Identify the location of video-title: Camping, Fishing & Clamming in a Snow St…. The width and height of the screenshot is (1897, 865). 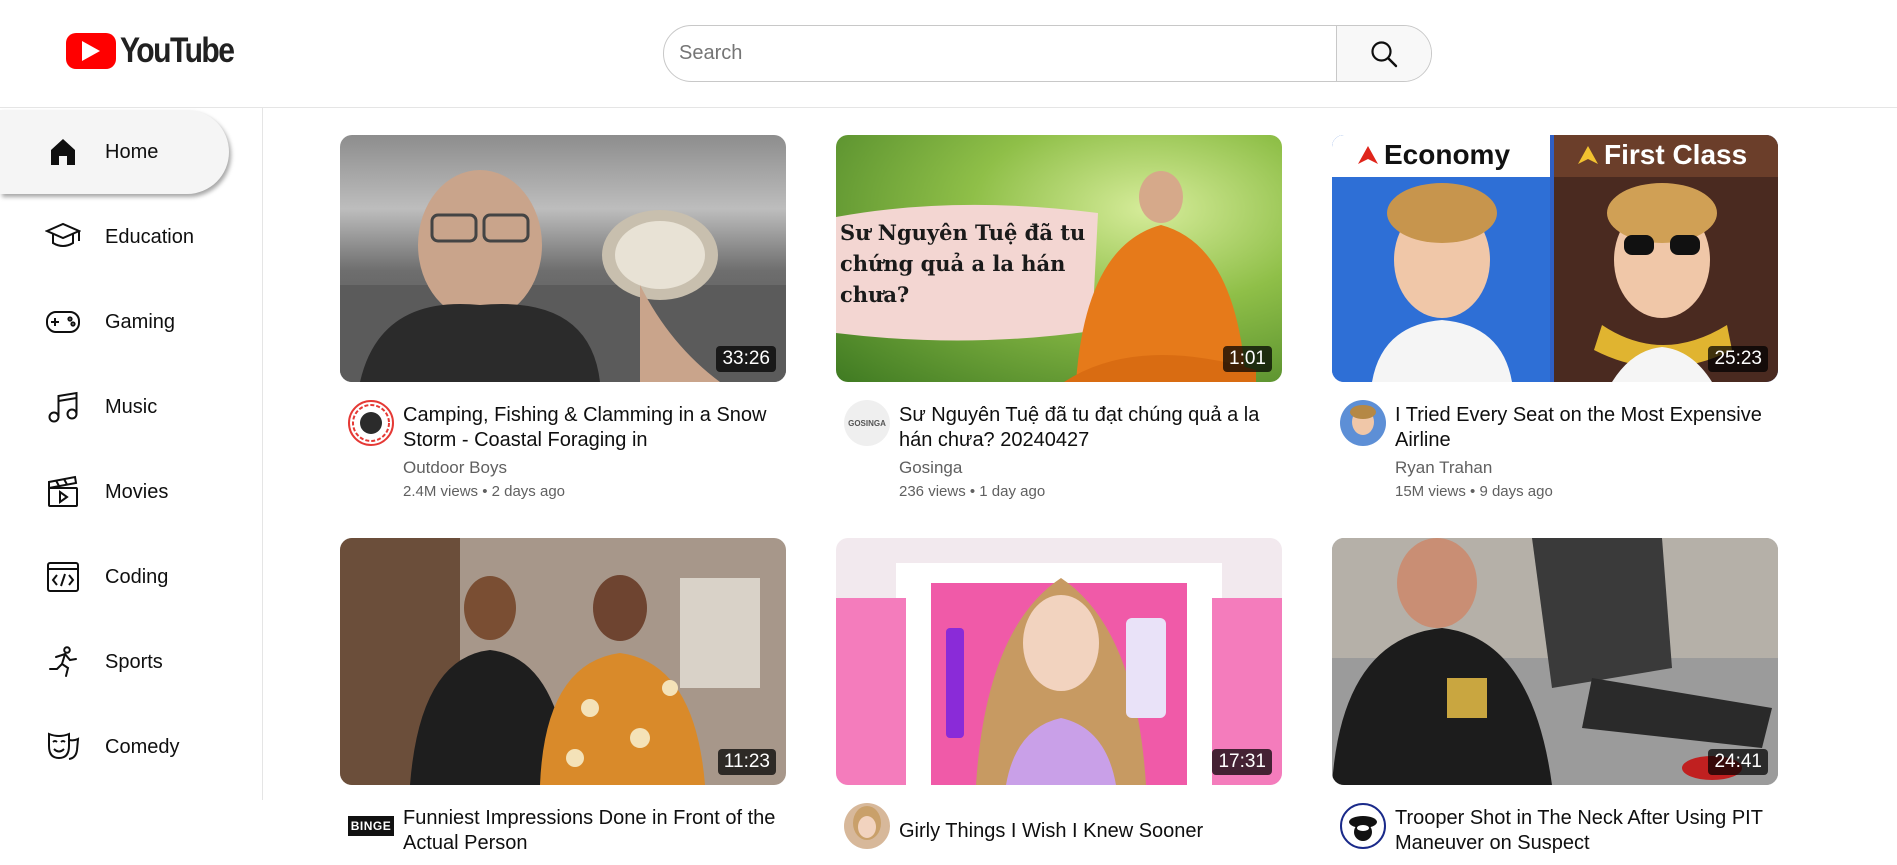
(590, 428).